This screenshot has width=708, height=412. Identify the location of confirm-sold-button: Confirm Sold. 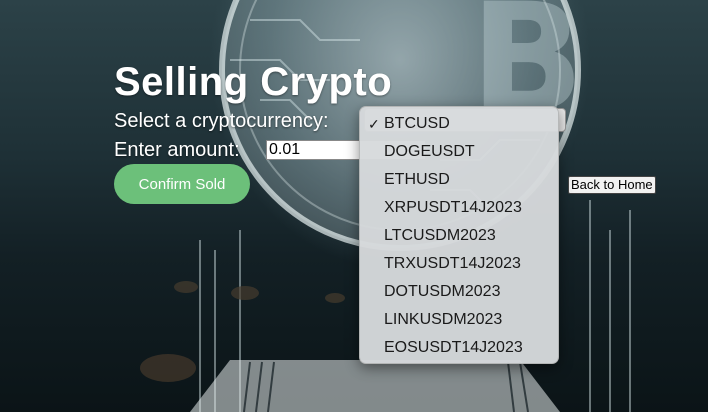
(182, 184).